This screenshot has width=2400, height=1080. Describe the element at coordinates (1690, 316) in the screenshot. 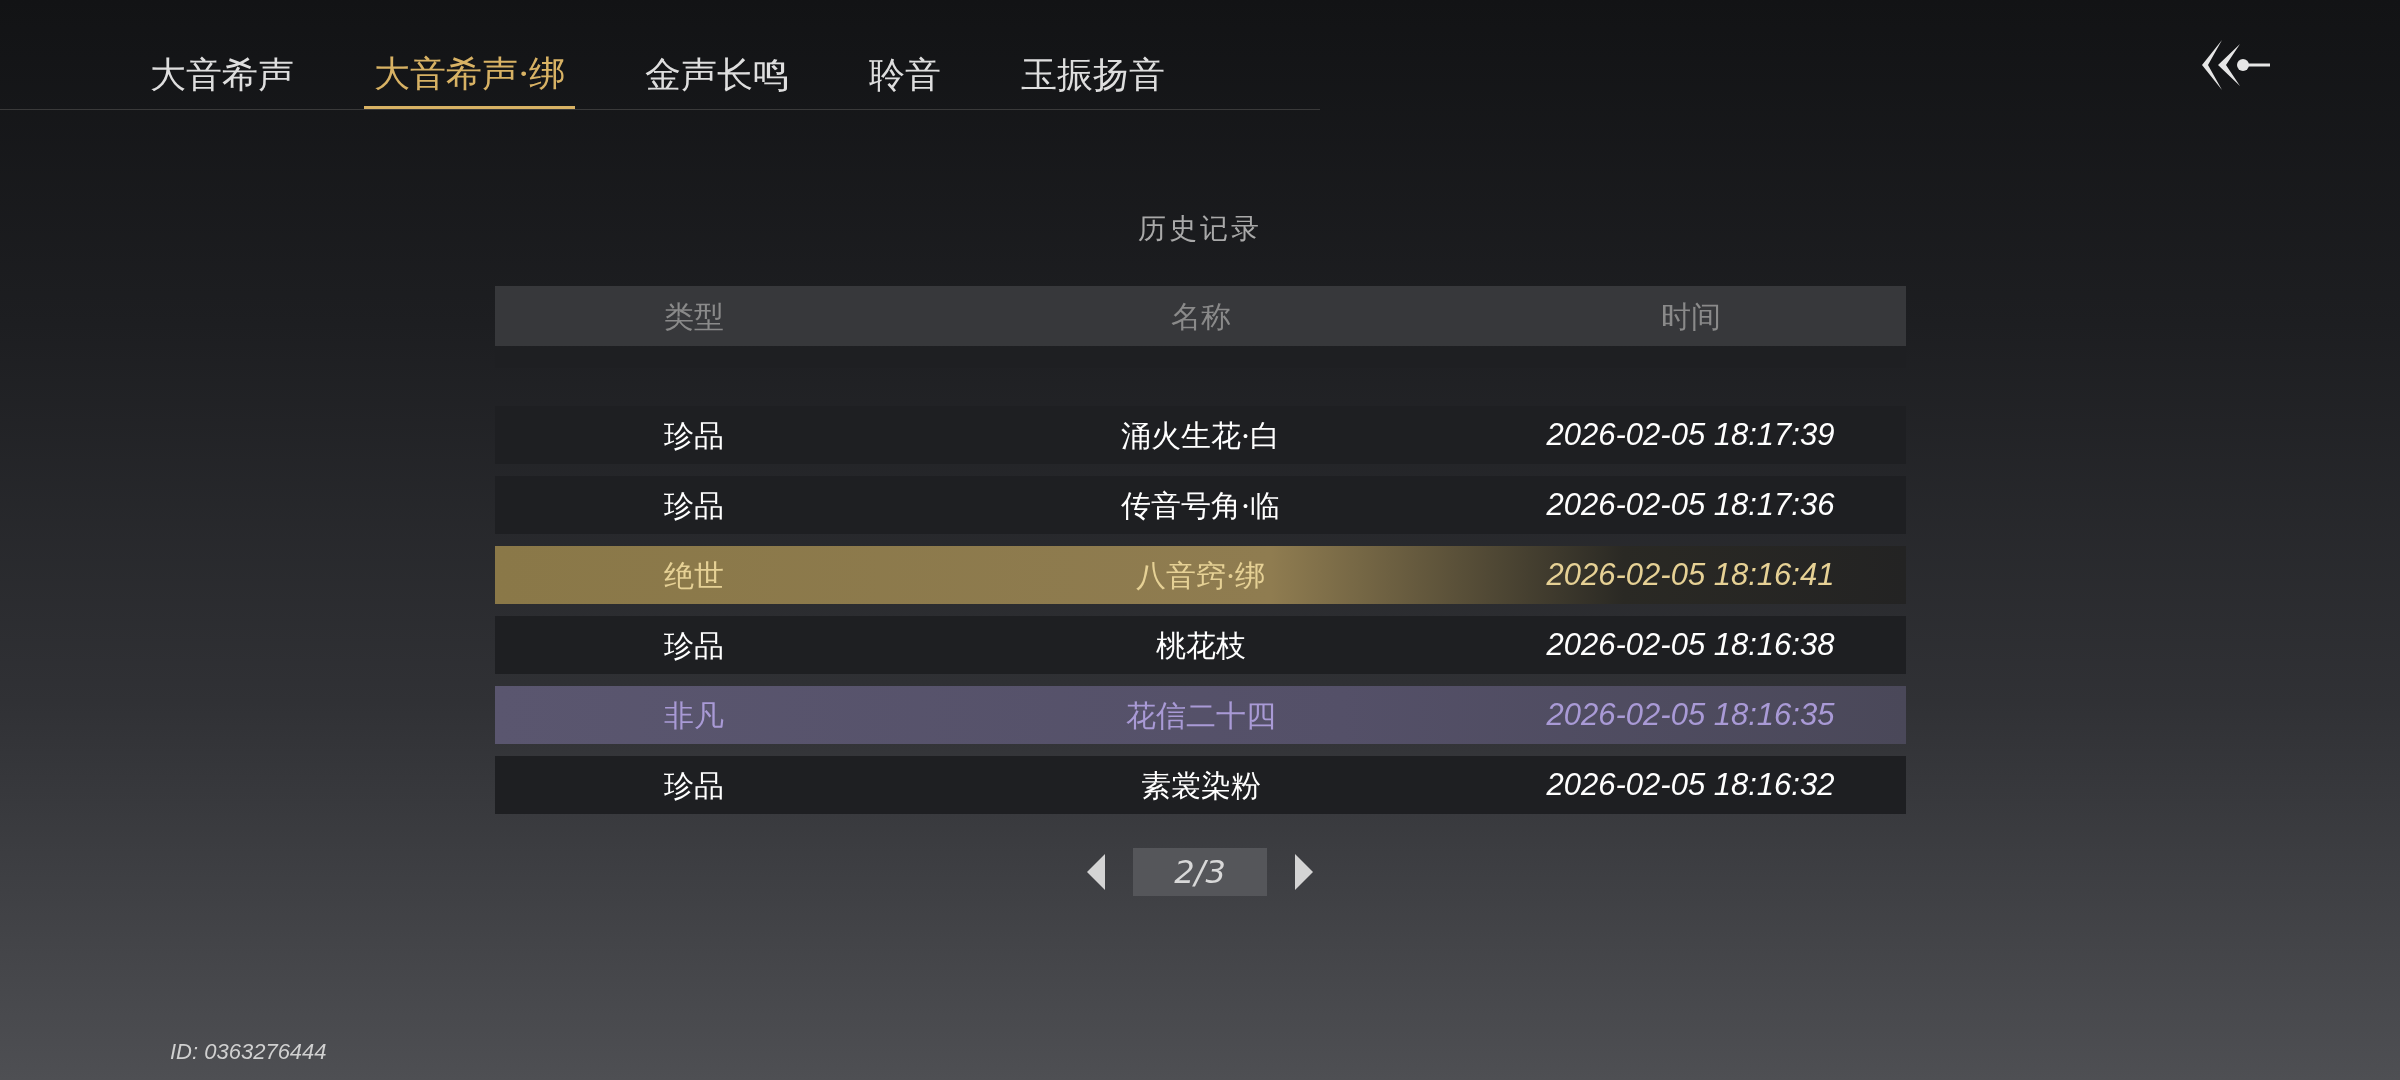

I see `column-header: 时间` at that location.